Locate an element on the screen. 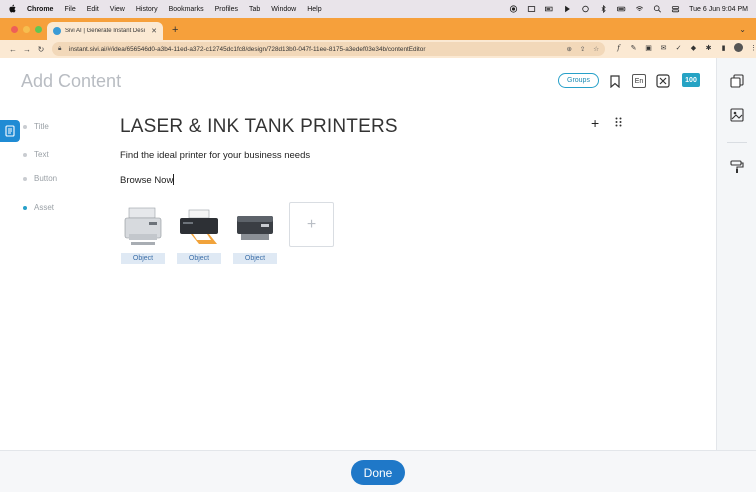  menu-tab: Tab is located at coordinates (254, 9).